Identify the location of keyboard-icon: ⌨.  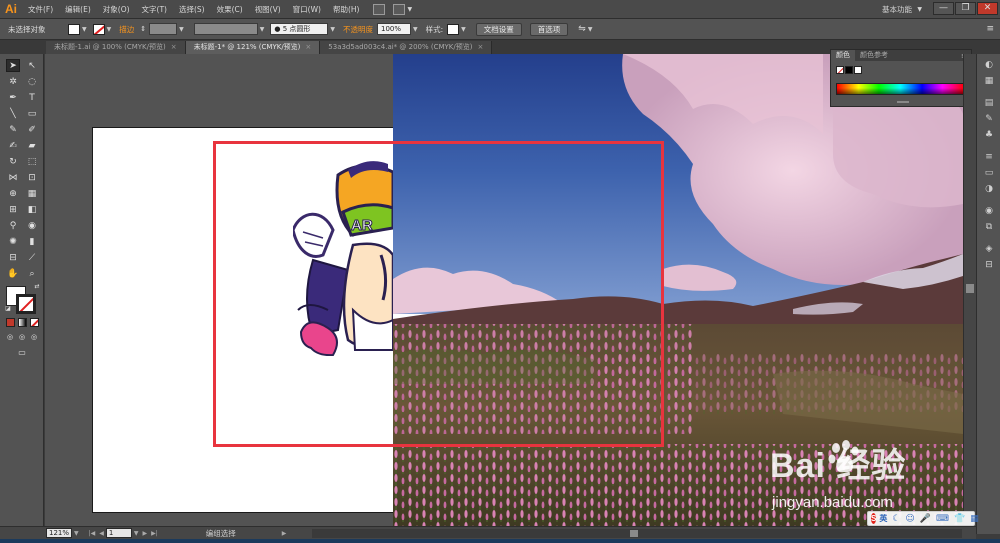
(942, 519).